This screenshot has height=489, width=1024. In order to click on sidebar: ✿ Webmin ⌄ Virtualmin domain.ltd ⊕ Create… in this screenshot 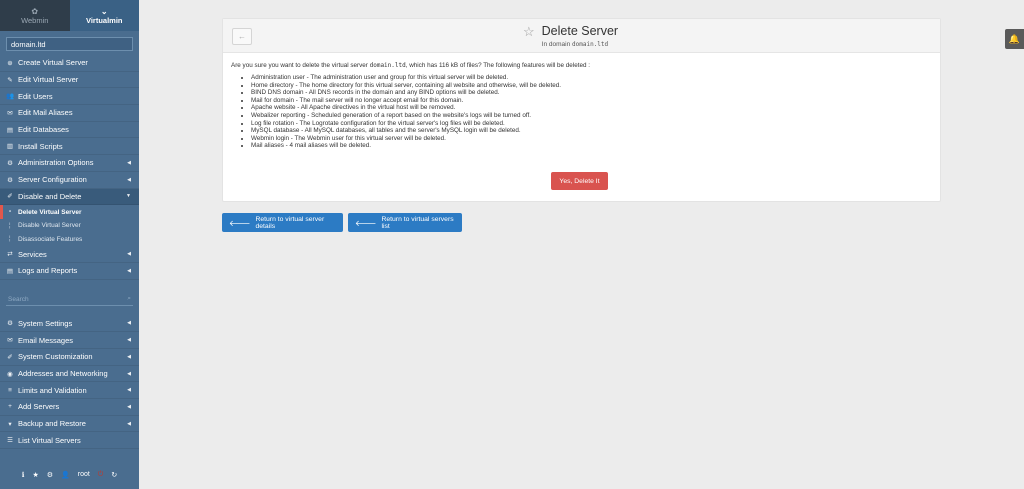, I will do `click(69, 244)`.